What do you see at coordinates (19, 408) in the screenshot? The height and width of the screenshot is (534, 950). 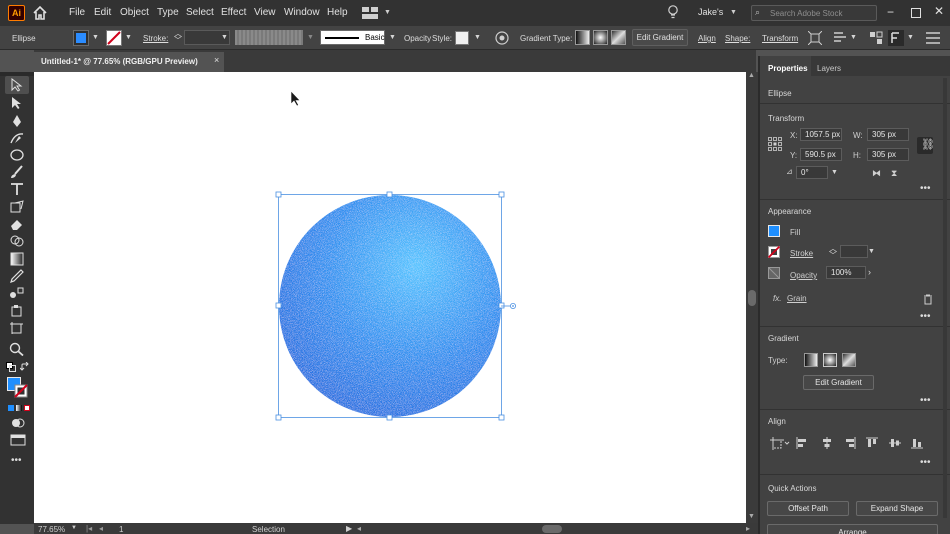 I see `gradient-mode-button` at bounding box center [19, 408].